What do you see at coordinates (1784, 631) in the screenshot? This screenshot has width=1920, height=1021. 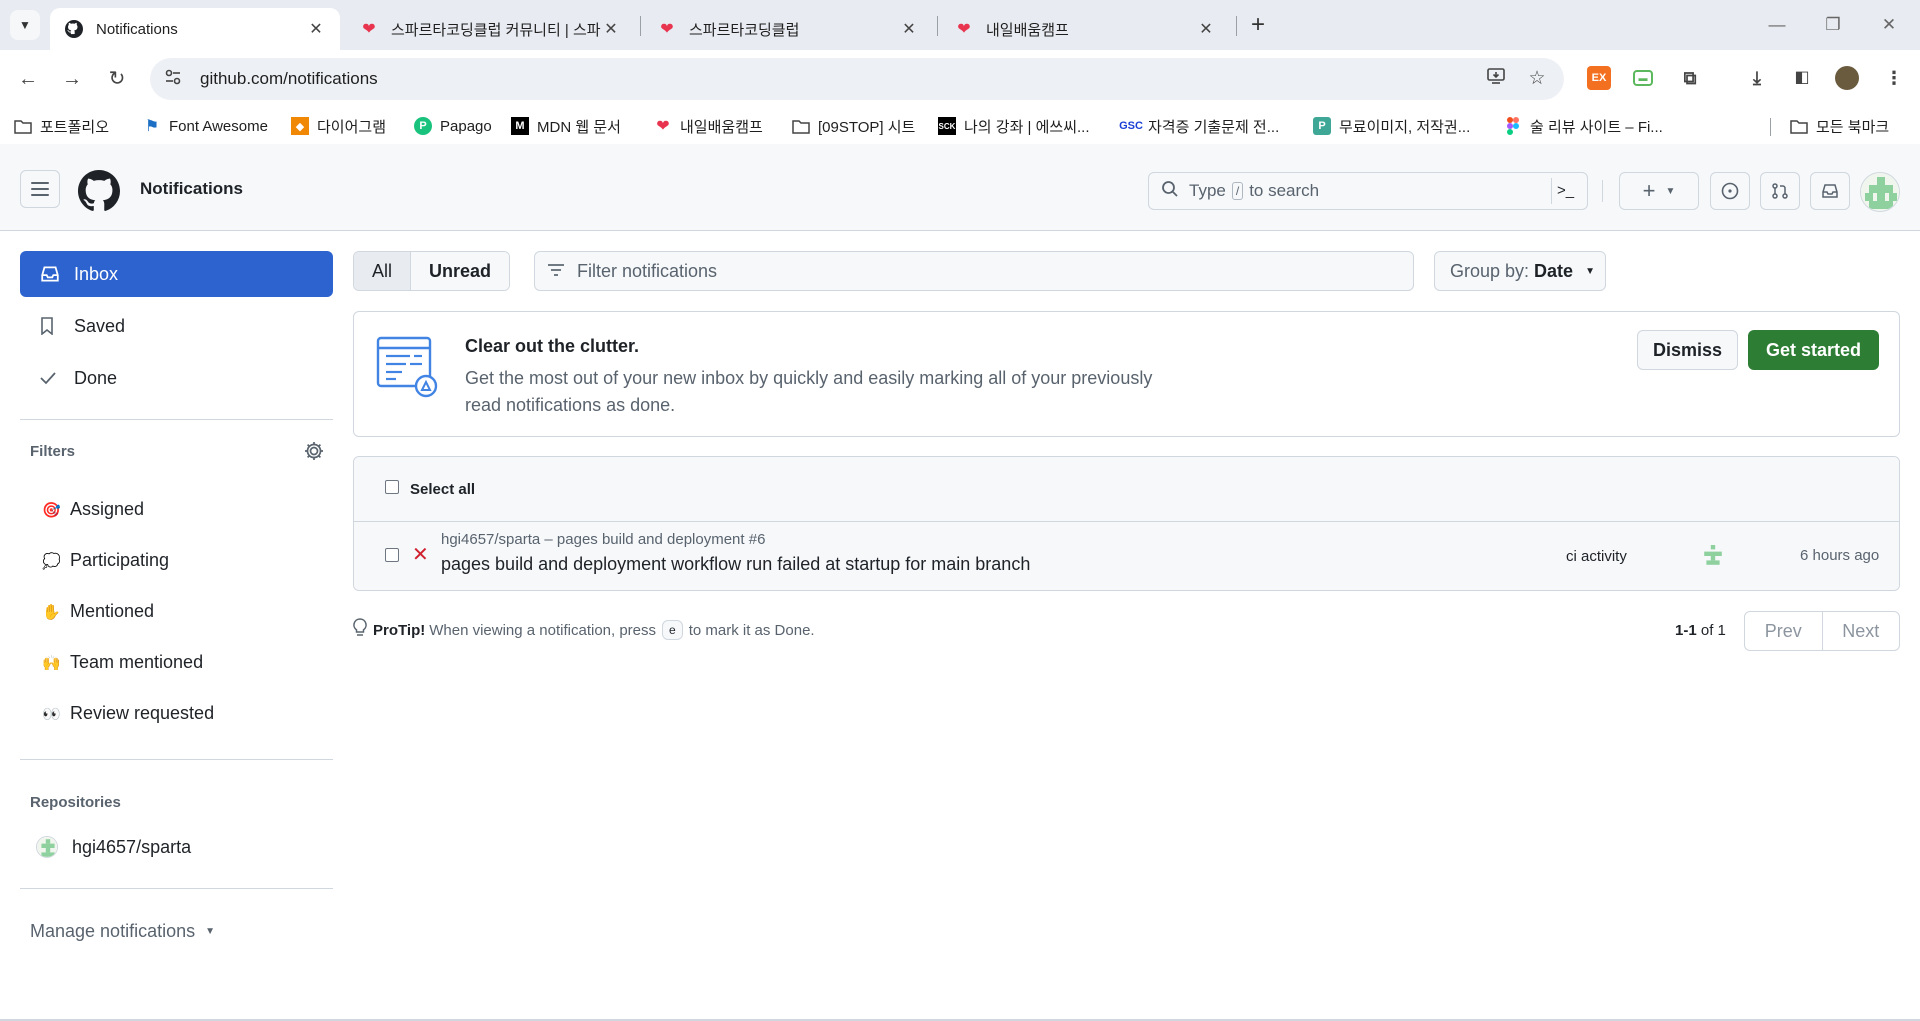 I see `prev-button: Prev` at bounding box center [1784, 631].